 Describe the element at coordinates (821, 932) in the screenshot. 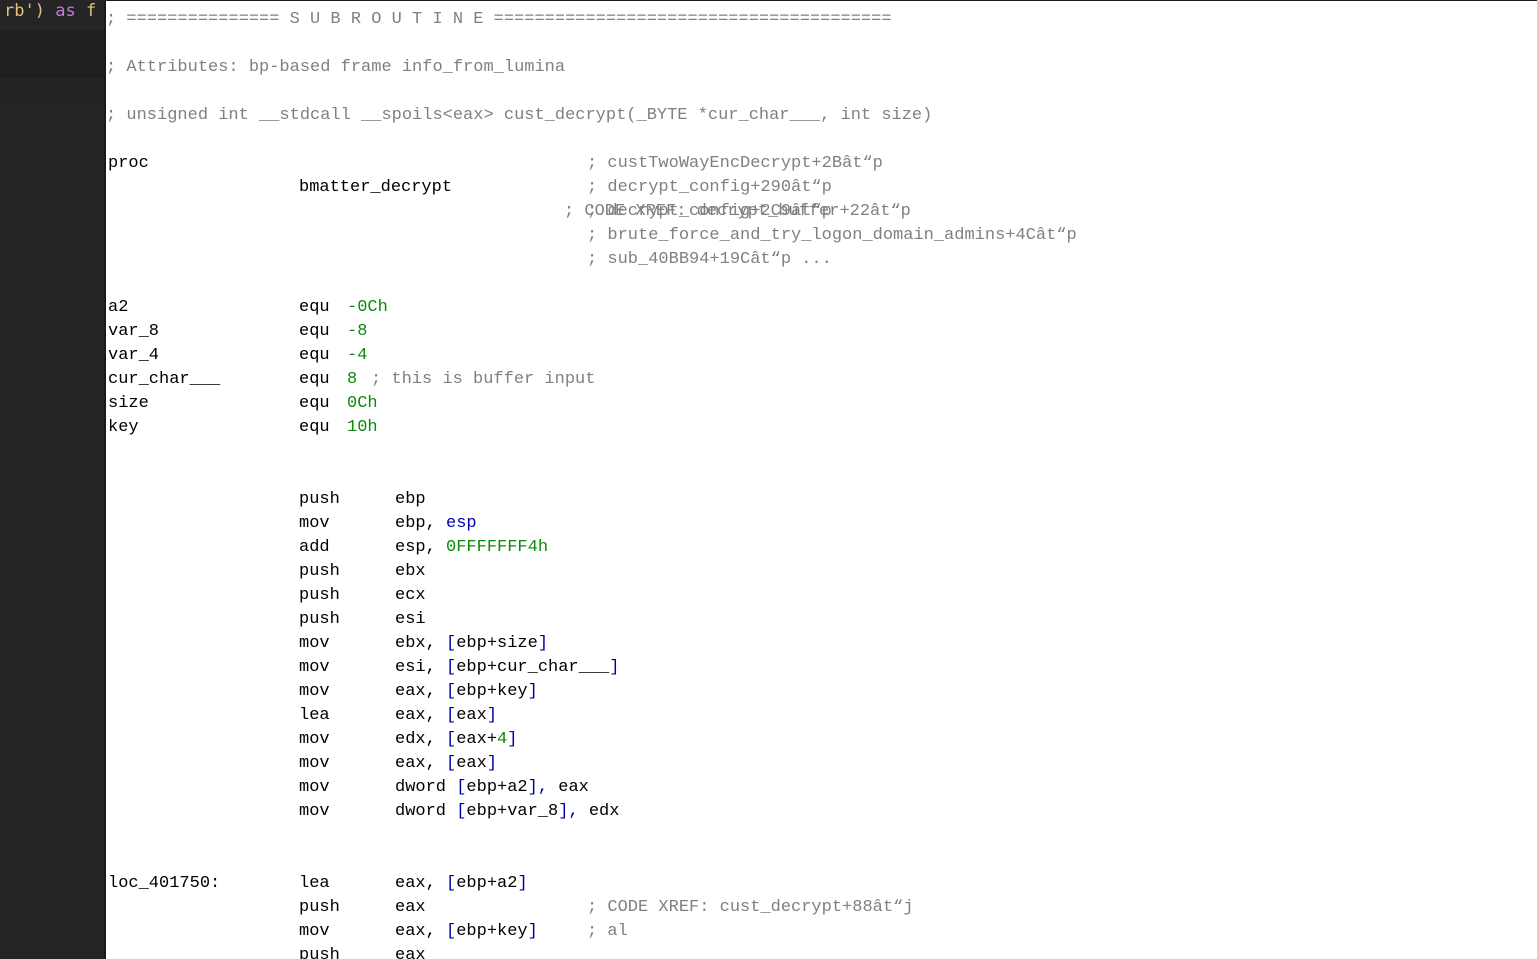

I see `instruction-row: mov eax, [ebp+key] ; al` at that location.